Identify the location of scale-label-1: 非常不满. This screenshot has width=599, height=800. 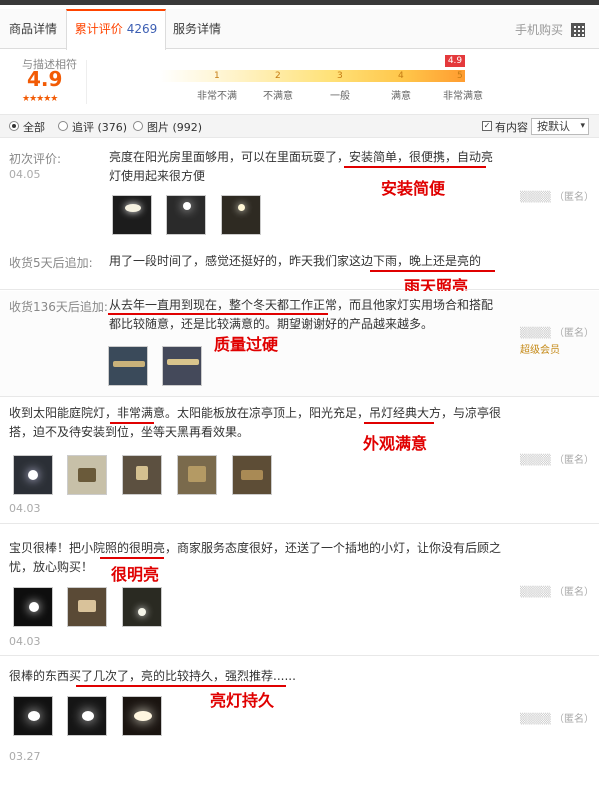
(217, 96).